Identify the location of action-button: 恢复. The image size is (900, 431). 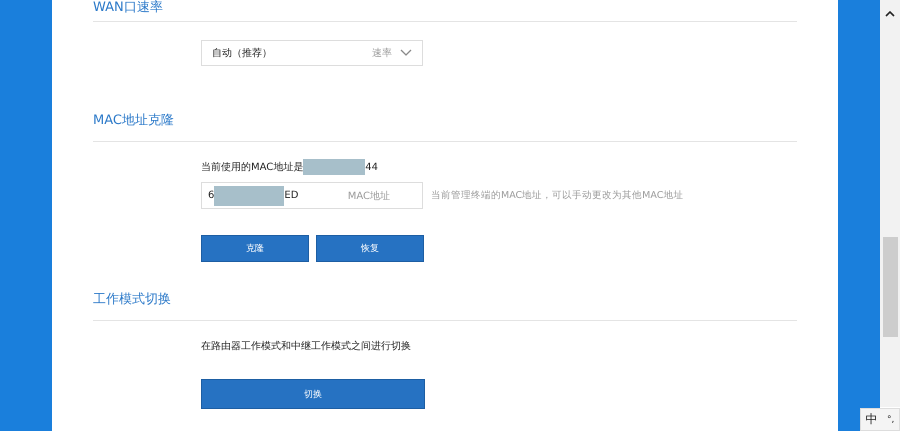
(370, 248).